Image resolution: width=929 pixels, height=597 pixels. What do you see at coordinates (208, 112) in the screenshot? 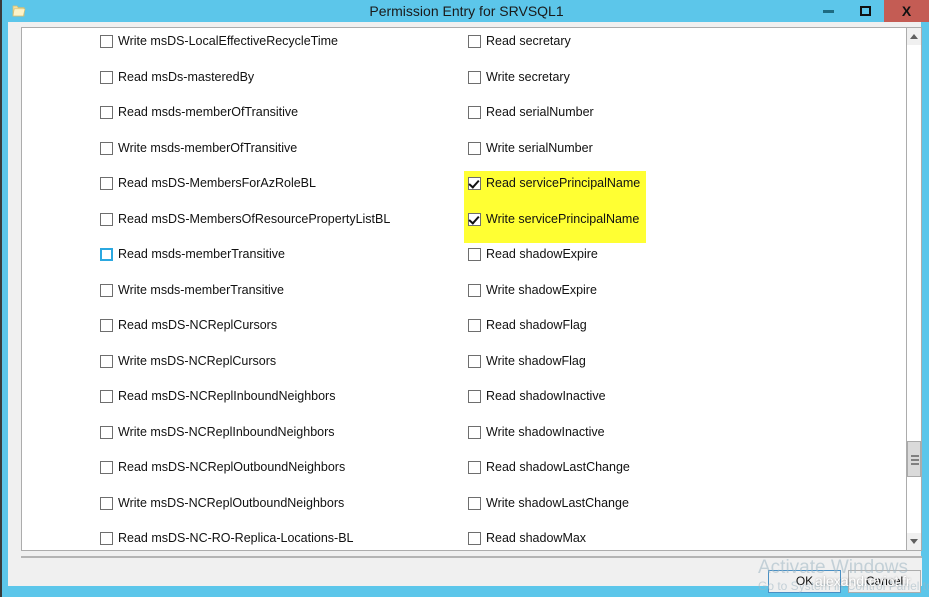
I see `permission-label: Read msds-memberOfTransitive` at bounding box center [208, 112].